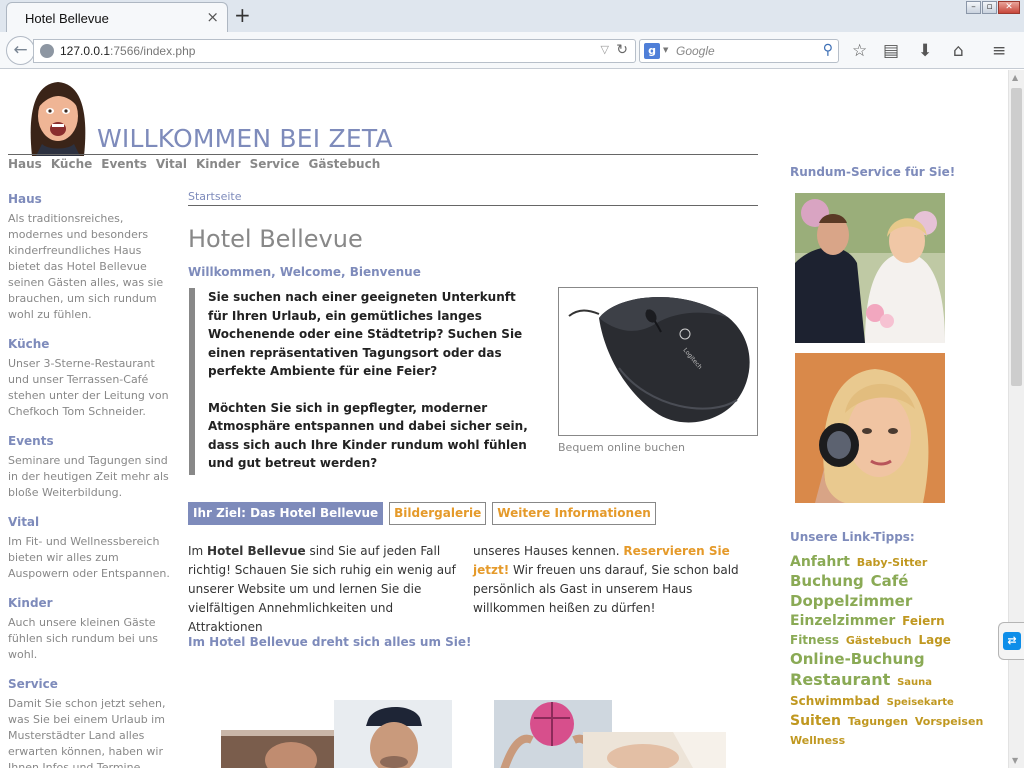  I want to click on tag-link: Vorspeisen, so click(949, 721).